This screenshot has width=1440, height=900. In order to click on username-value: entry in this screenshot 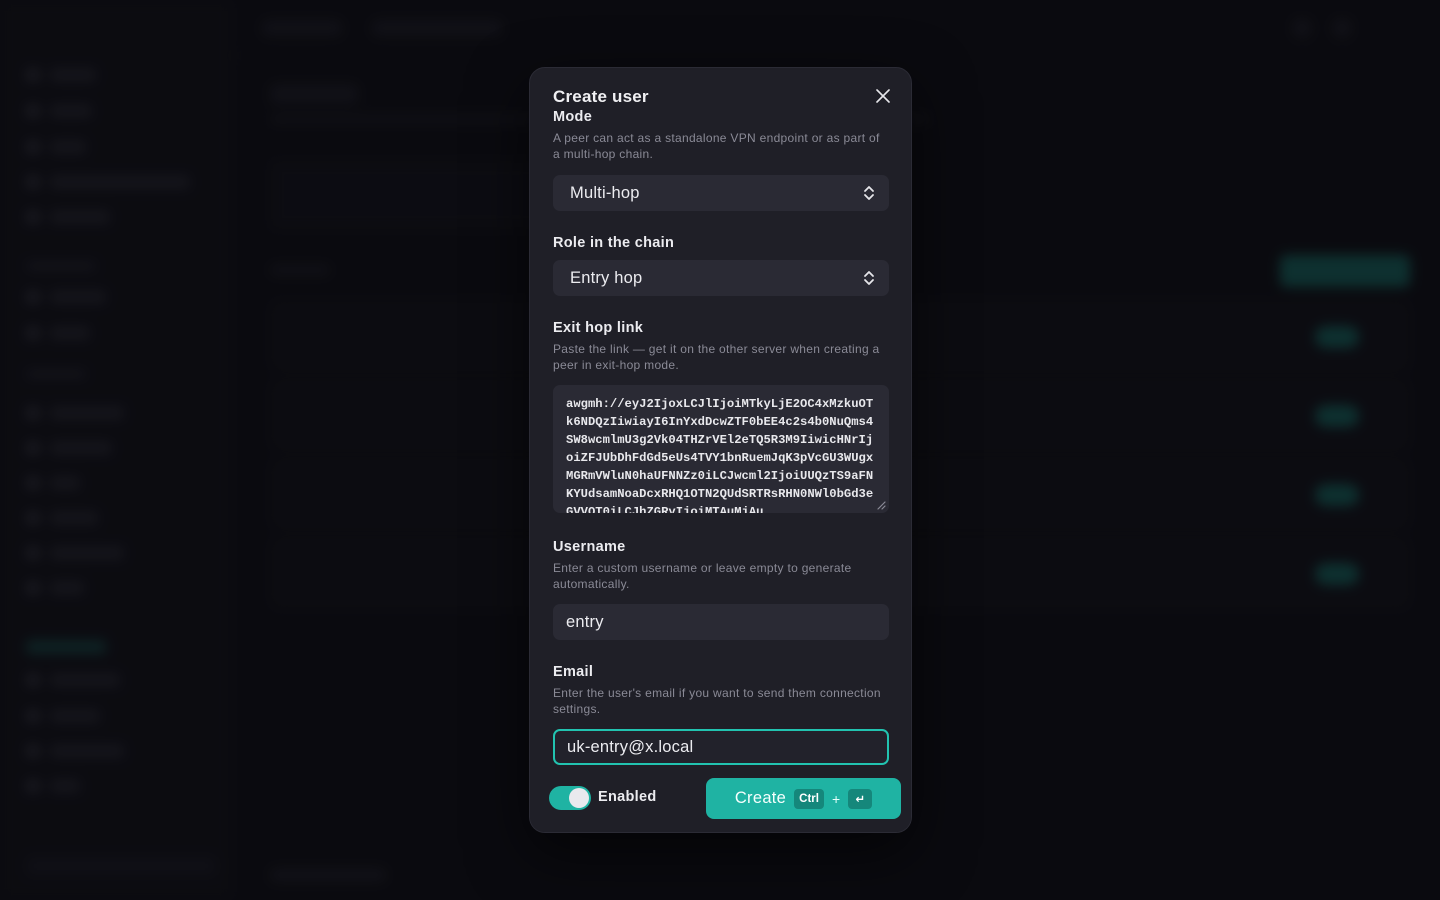, I will do `click(585, 621)`.